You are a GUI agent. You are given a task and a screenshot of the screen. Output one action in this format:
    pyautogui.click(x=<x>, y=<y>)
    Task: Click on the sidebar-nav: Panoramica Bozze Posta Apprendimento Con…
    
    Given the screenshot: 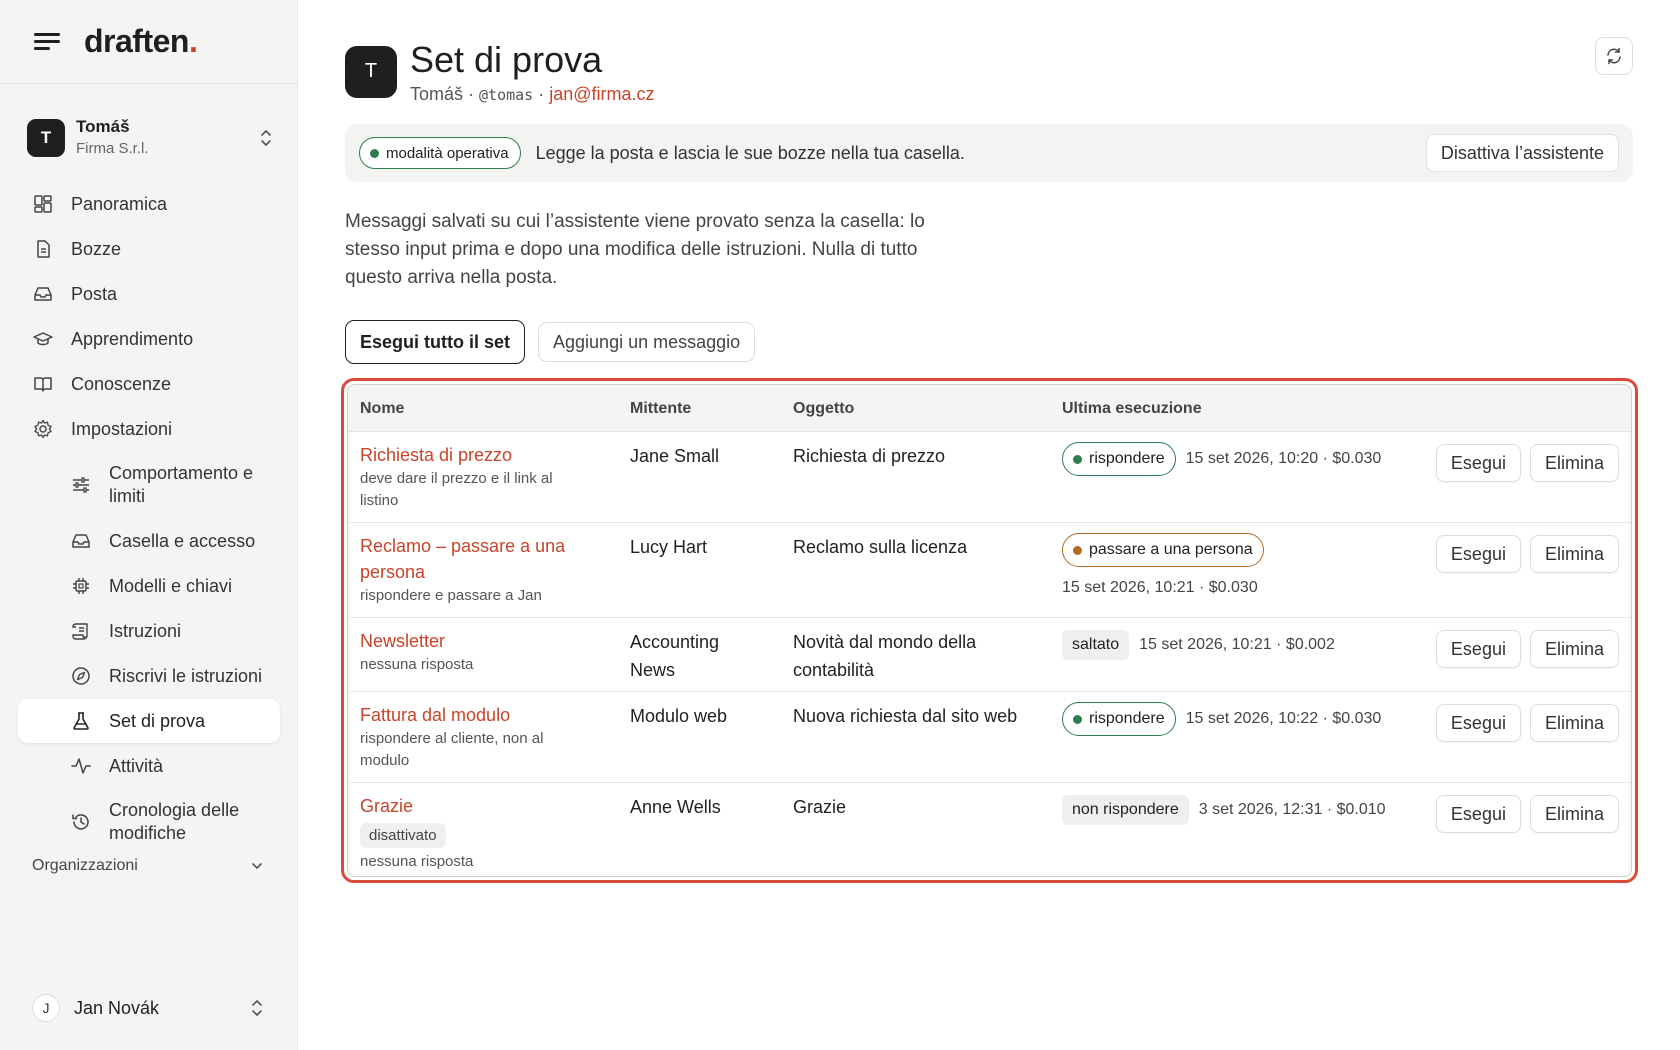 What is the action you would take?
    pyautogui.click(x=149, y=519)
    